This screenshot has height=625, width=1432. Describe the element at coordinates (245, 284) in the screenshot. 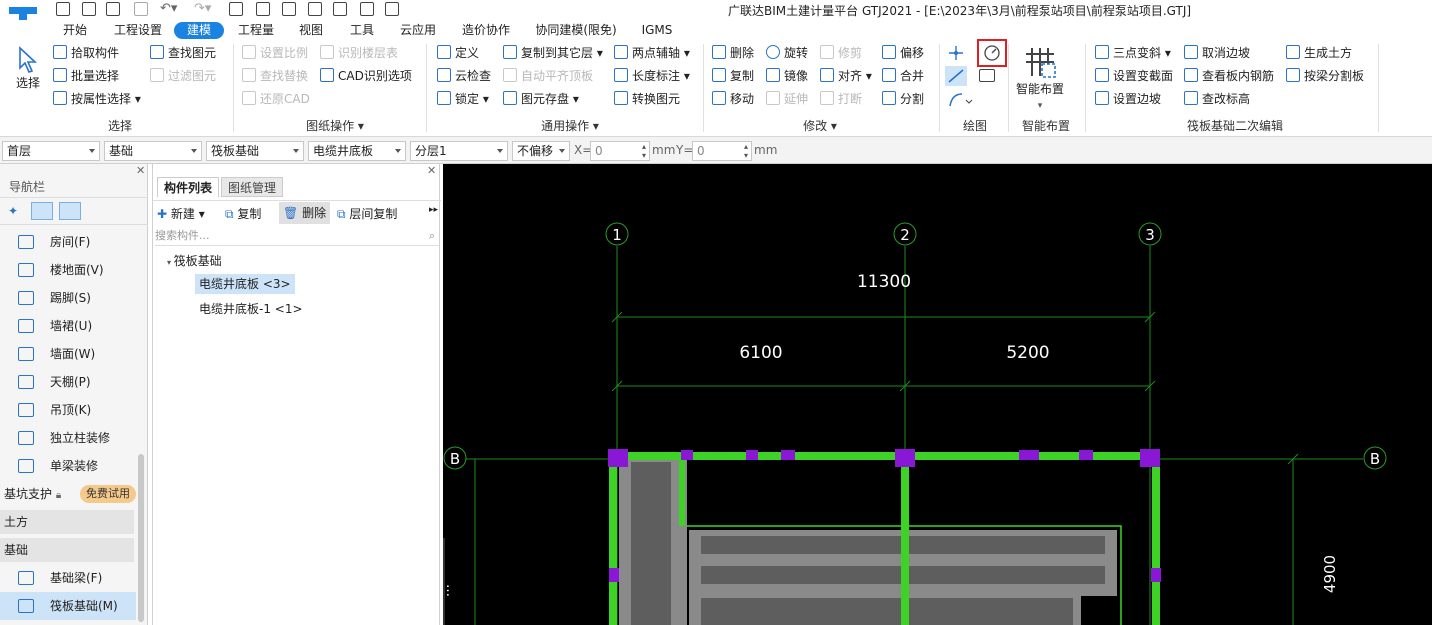

I see `tree-item-selected: 电缆井底板 <3>` at that location.